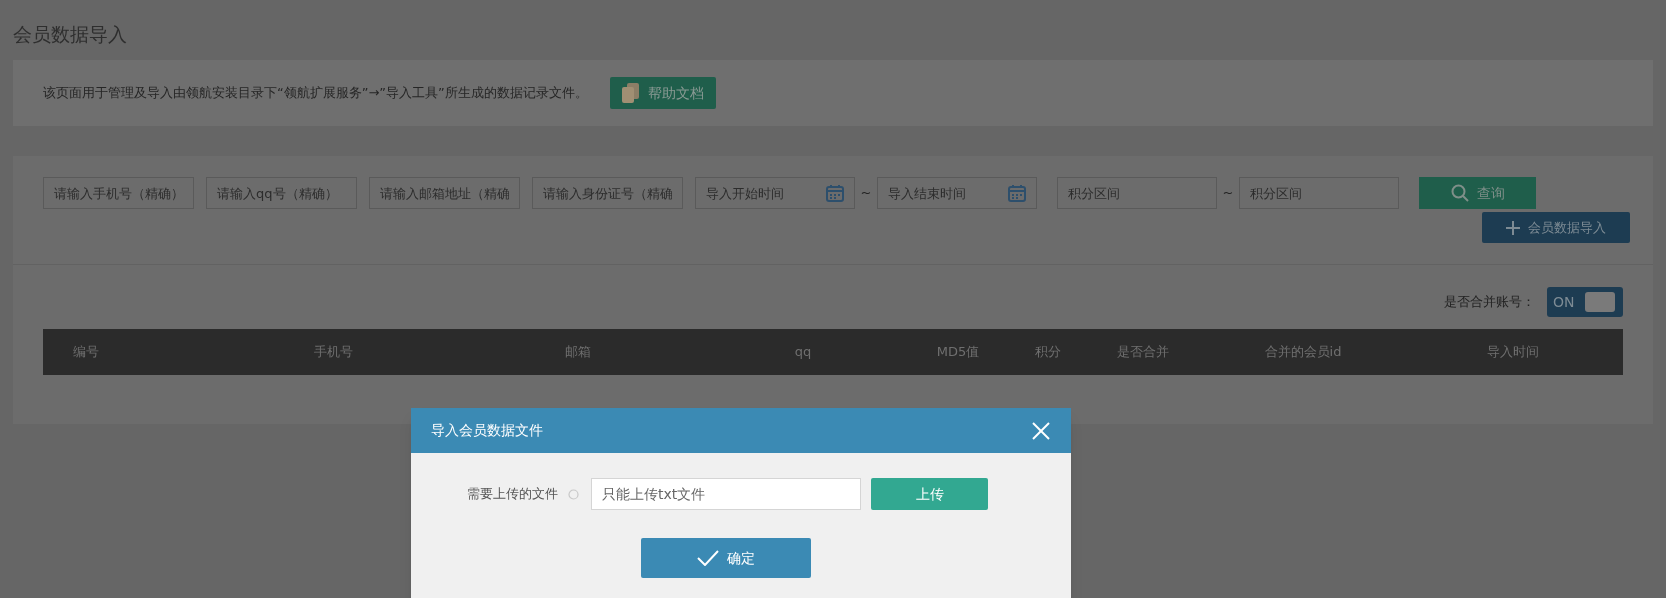 The image size is (1666, 598). Describe the element at coordinates (487, 430) in the screenshot. I see `dialog-title: 导入会员数据文件` at that location.